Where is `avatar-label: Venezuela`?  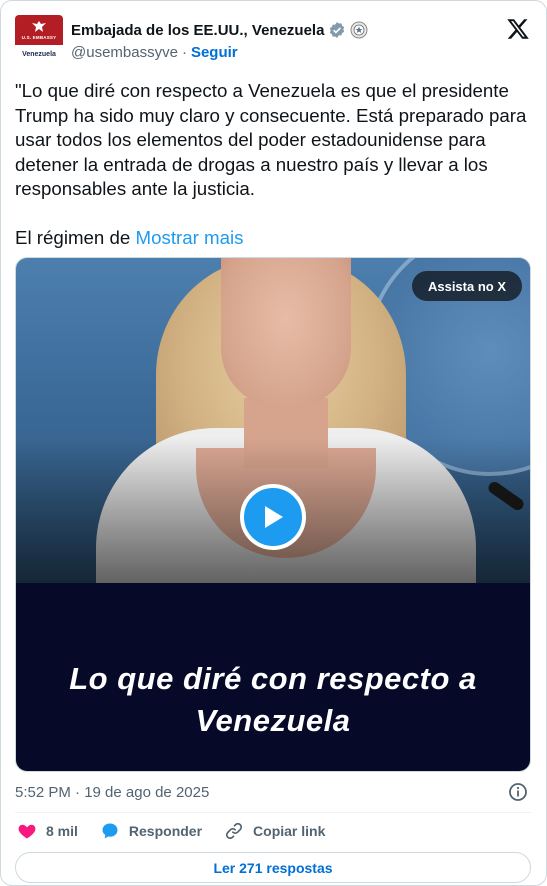 avatar-label: Venezuela is located at coordinates (39, 54).